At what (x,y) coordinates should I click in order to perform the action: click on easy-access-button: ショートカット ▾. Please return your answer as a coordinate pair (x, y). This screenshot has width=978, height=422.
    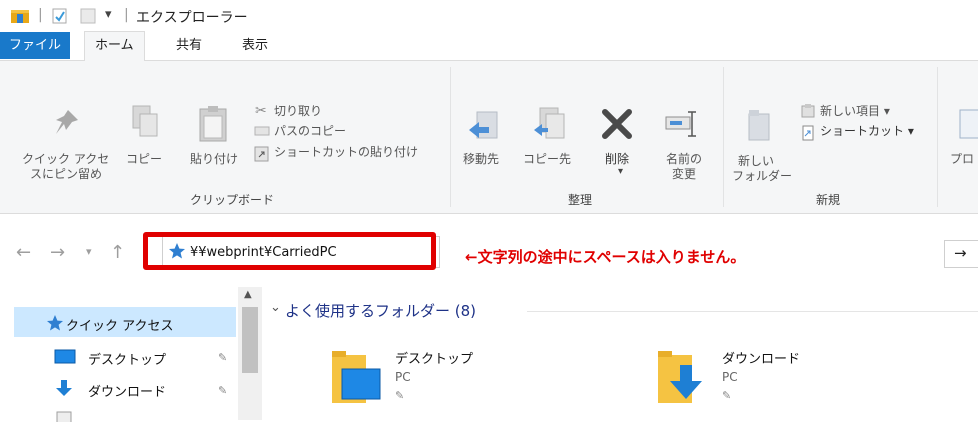
    Looking at the image, I should click on (867, 131).